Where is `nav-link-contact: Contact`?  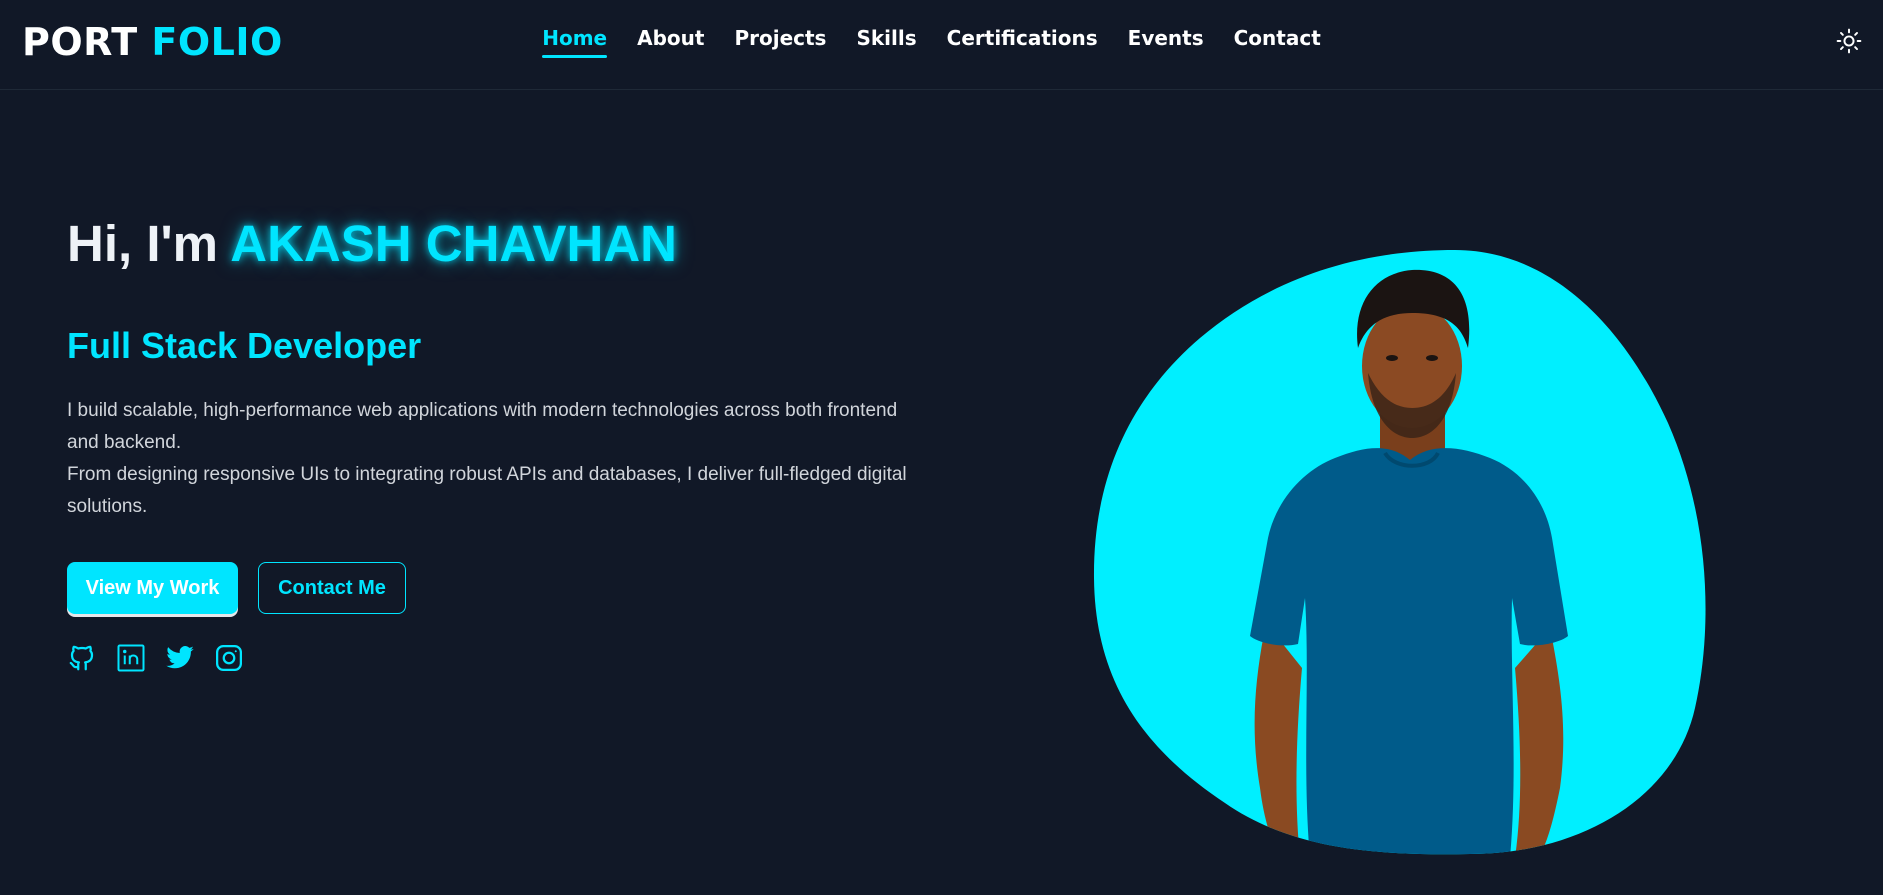 nav-link-contact: Contact is located at coordinates (1277, 40).